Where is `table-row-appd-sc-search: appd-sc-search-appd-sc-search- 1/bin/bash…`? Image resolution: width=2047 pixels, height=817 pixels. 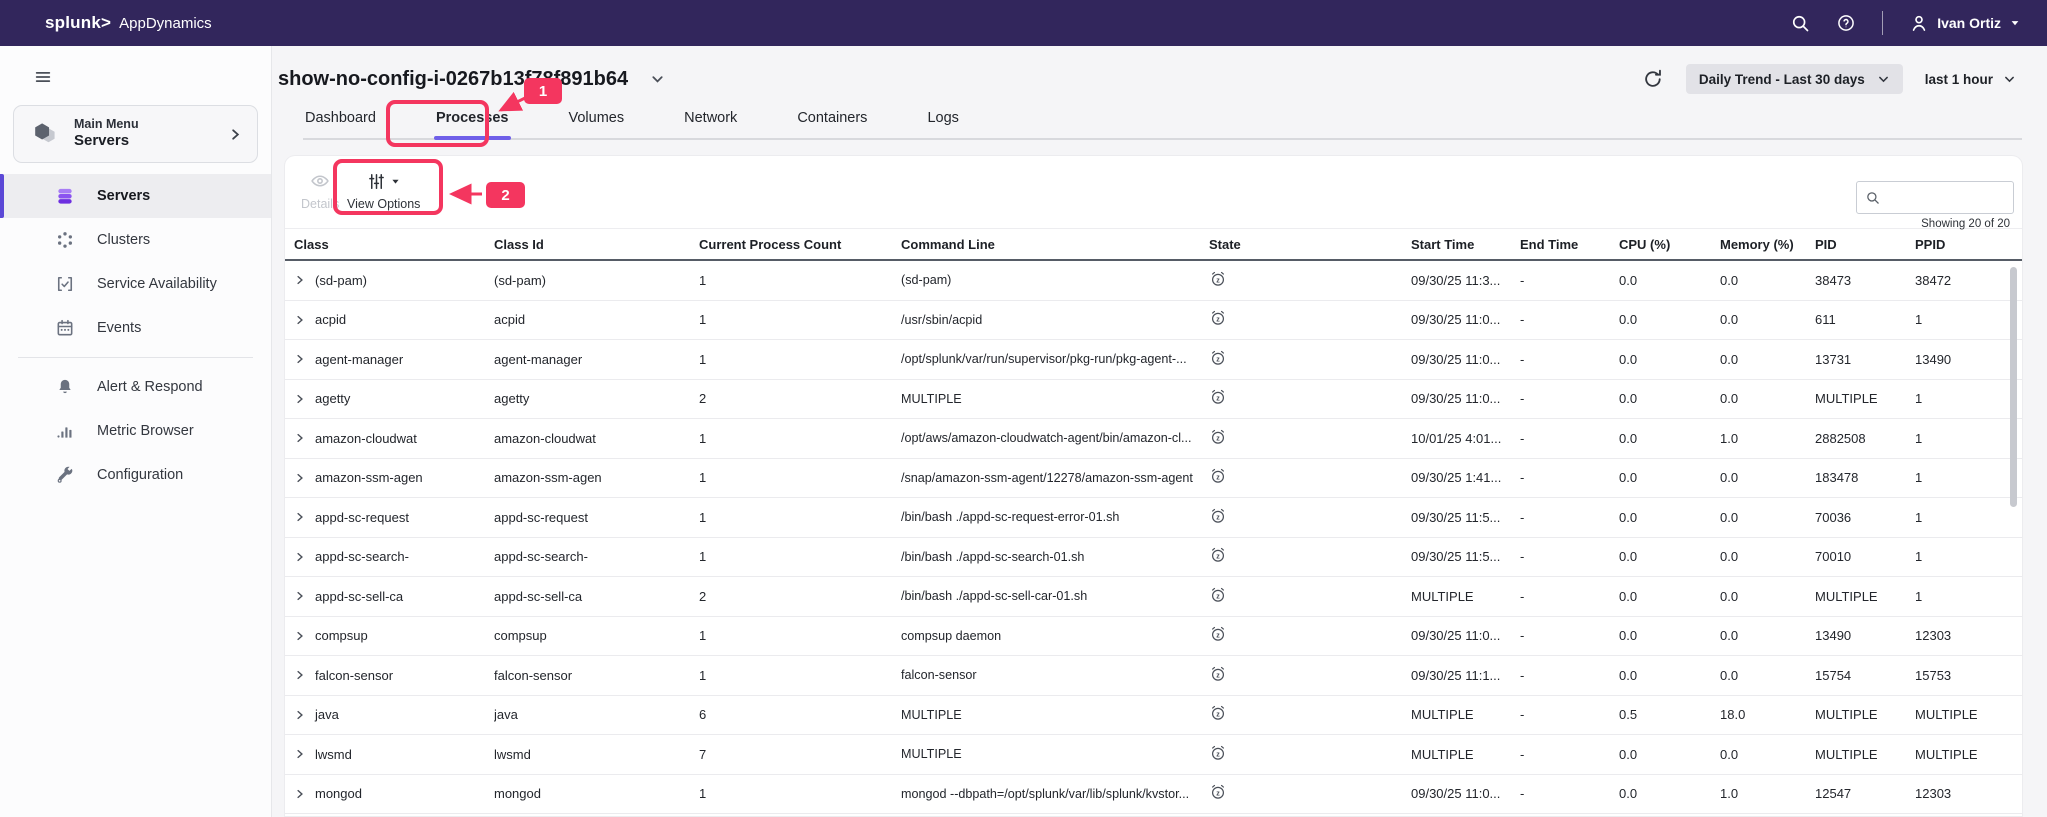 table-row-appd-sc-search: appd-sc-search-appd-sc-search- 1/bin/bash… is located at coordinates (1153, 557).